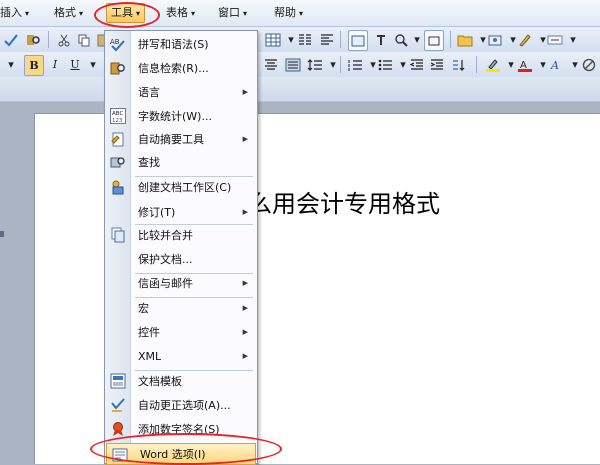  What do you see at coordinates (118, 235) in the screenshot?
I see `compare-merge-icon` at bounding box center [118, 235].